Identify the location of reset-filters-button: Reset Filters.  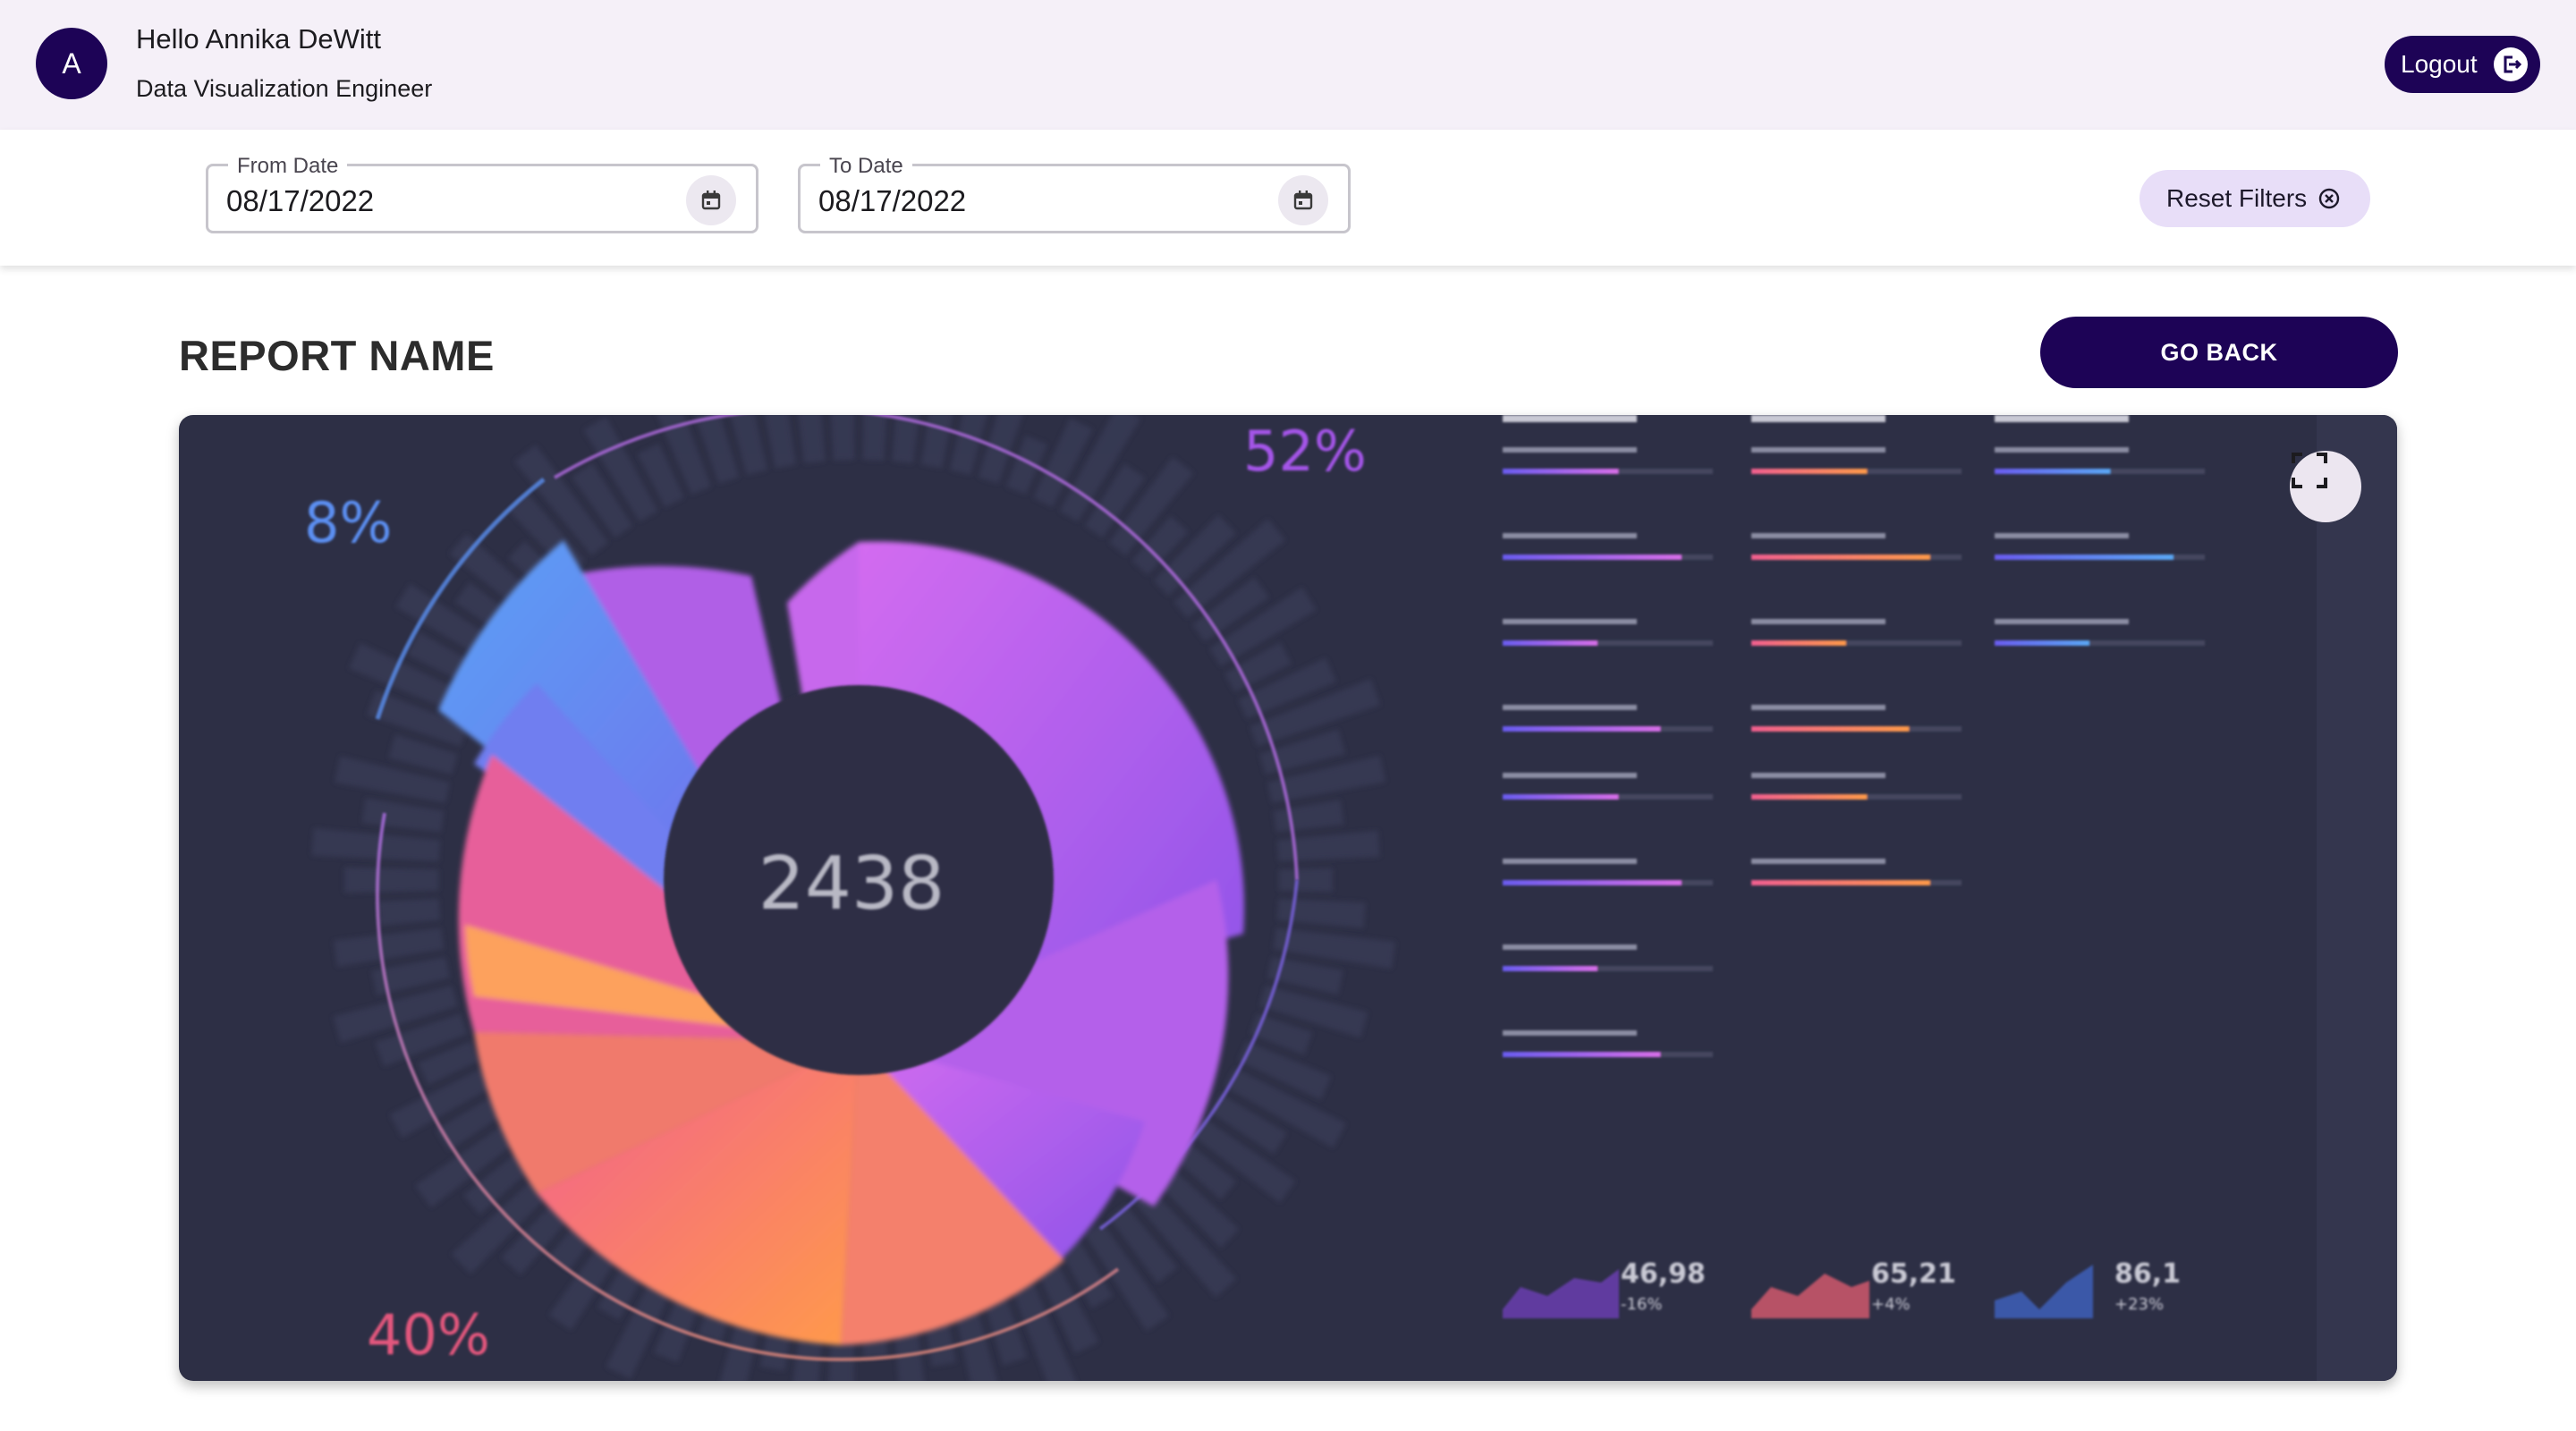
(2255, 199).